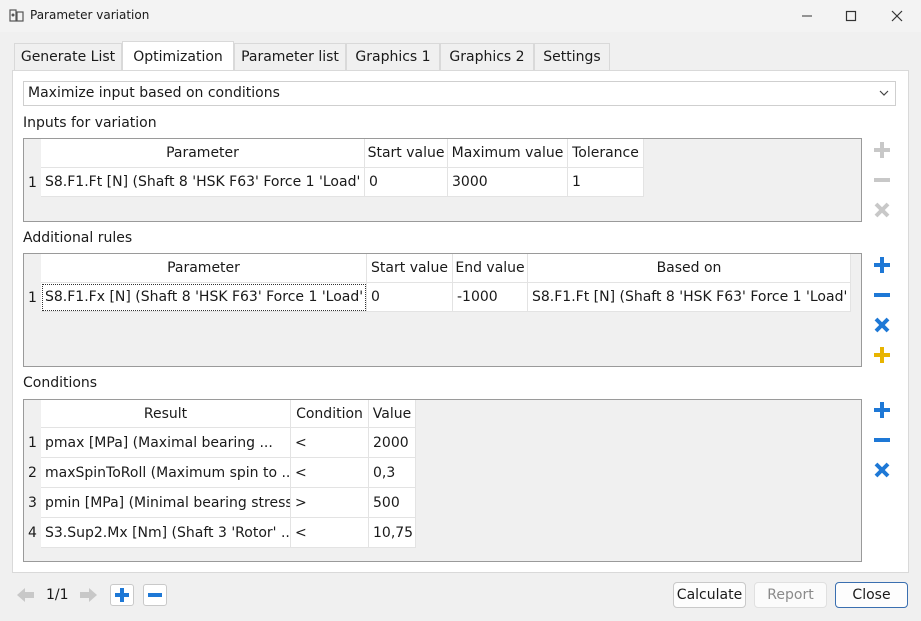 This screenshot has width=921, height=621. I want to click on add-special-rule-button, so click(882, 355).